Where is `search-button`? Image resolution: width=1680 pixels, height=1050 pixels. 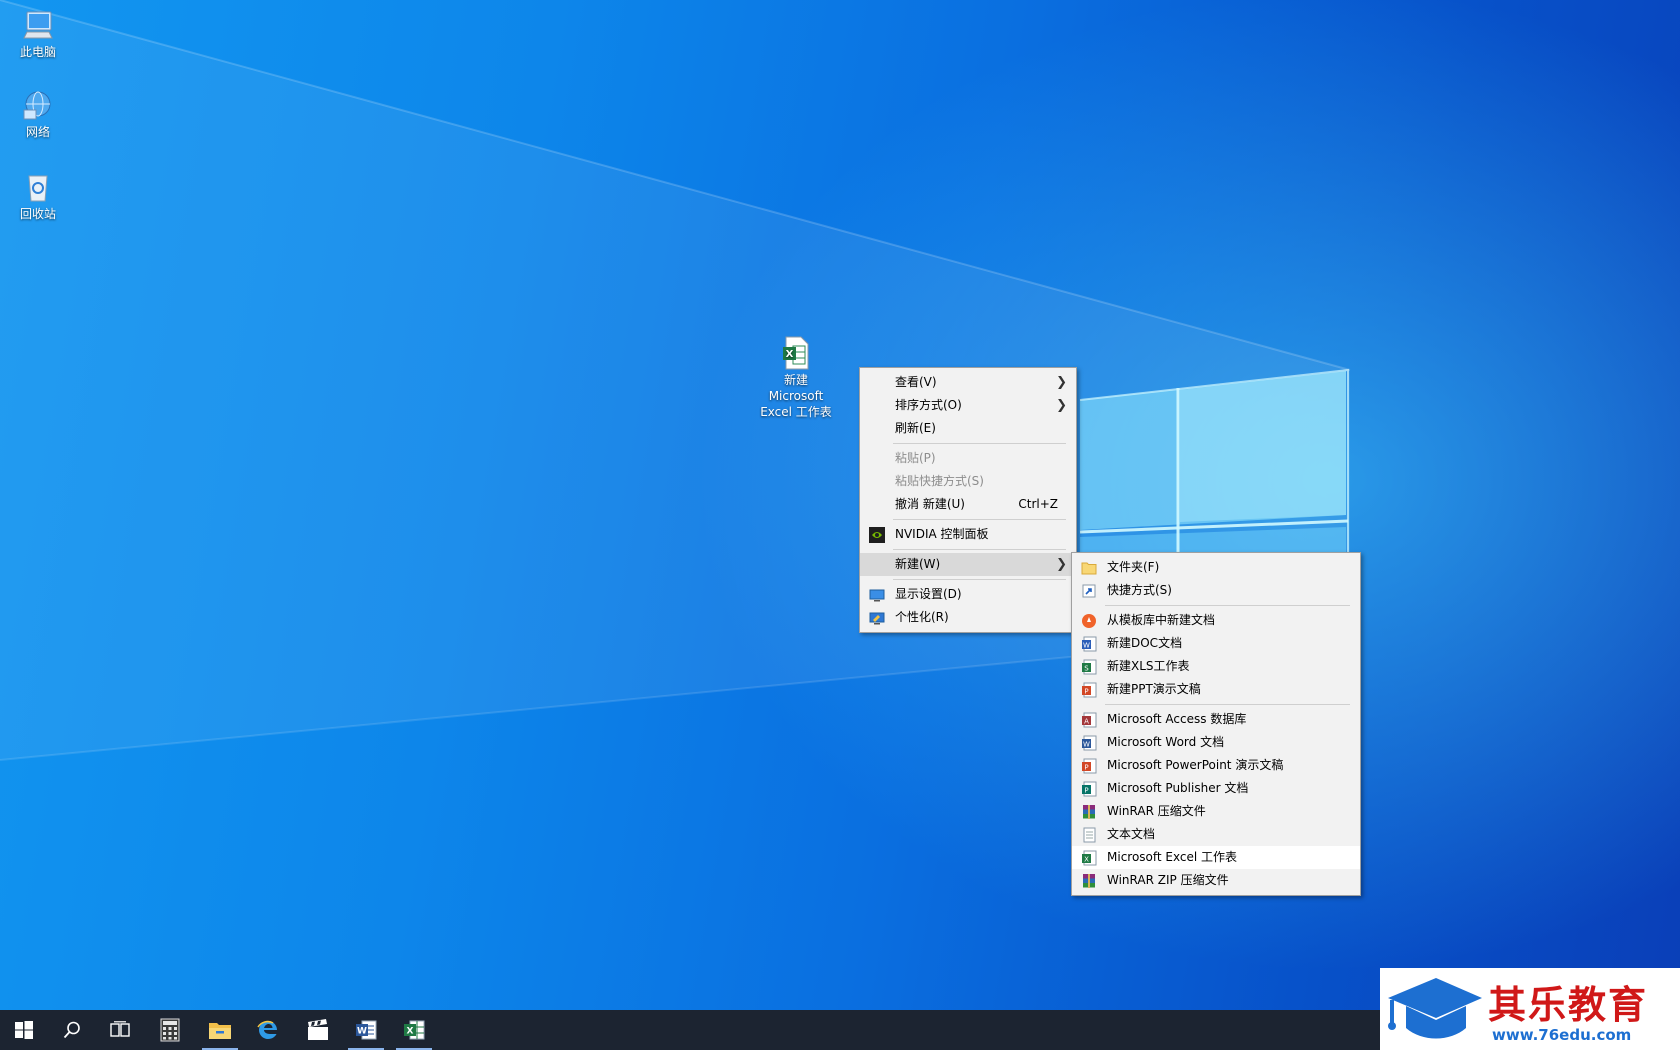
search-button is located at coordinates (72, 1030).